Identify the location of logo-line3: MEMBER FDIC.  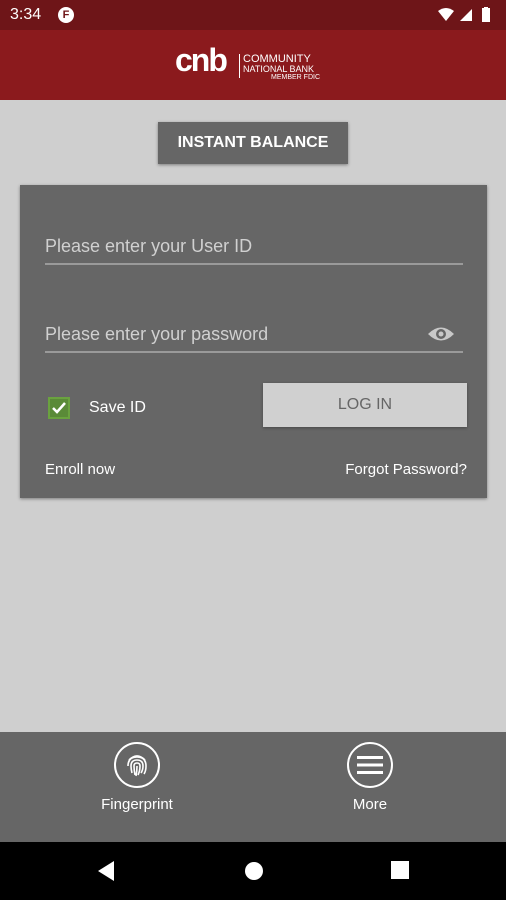
(295, 77).